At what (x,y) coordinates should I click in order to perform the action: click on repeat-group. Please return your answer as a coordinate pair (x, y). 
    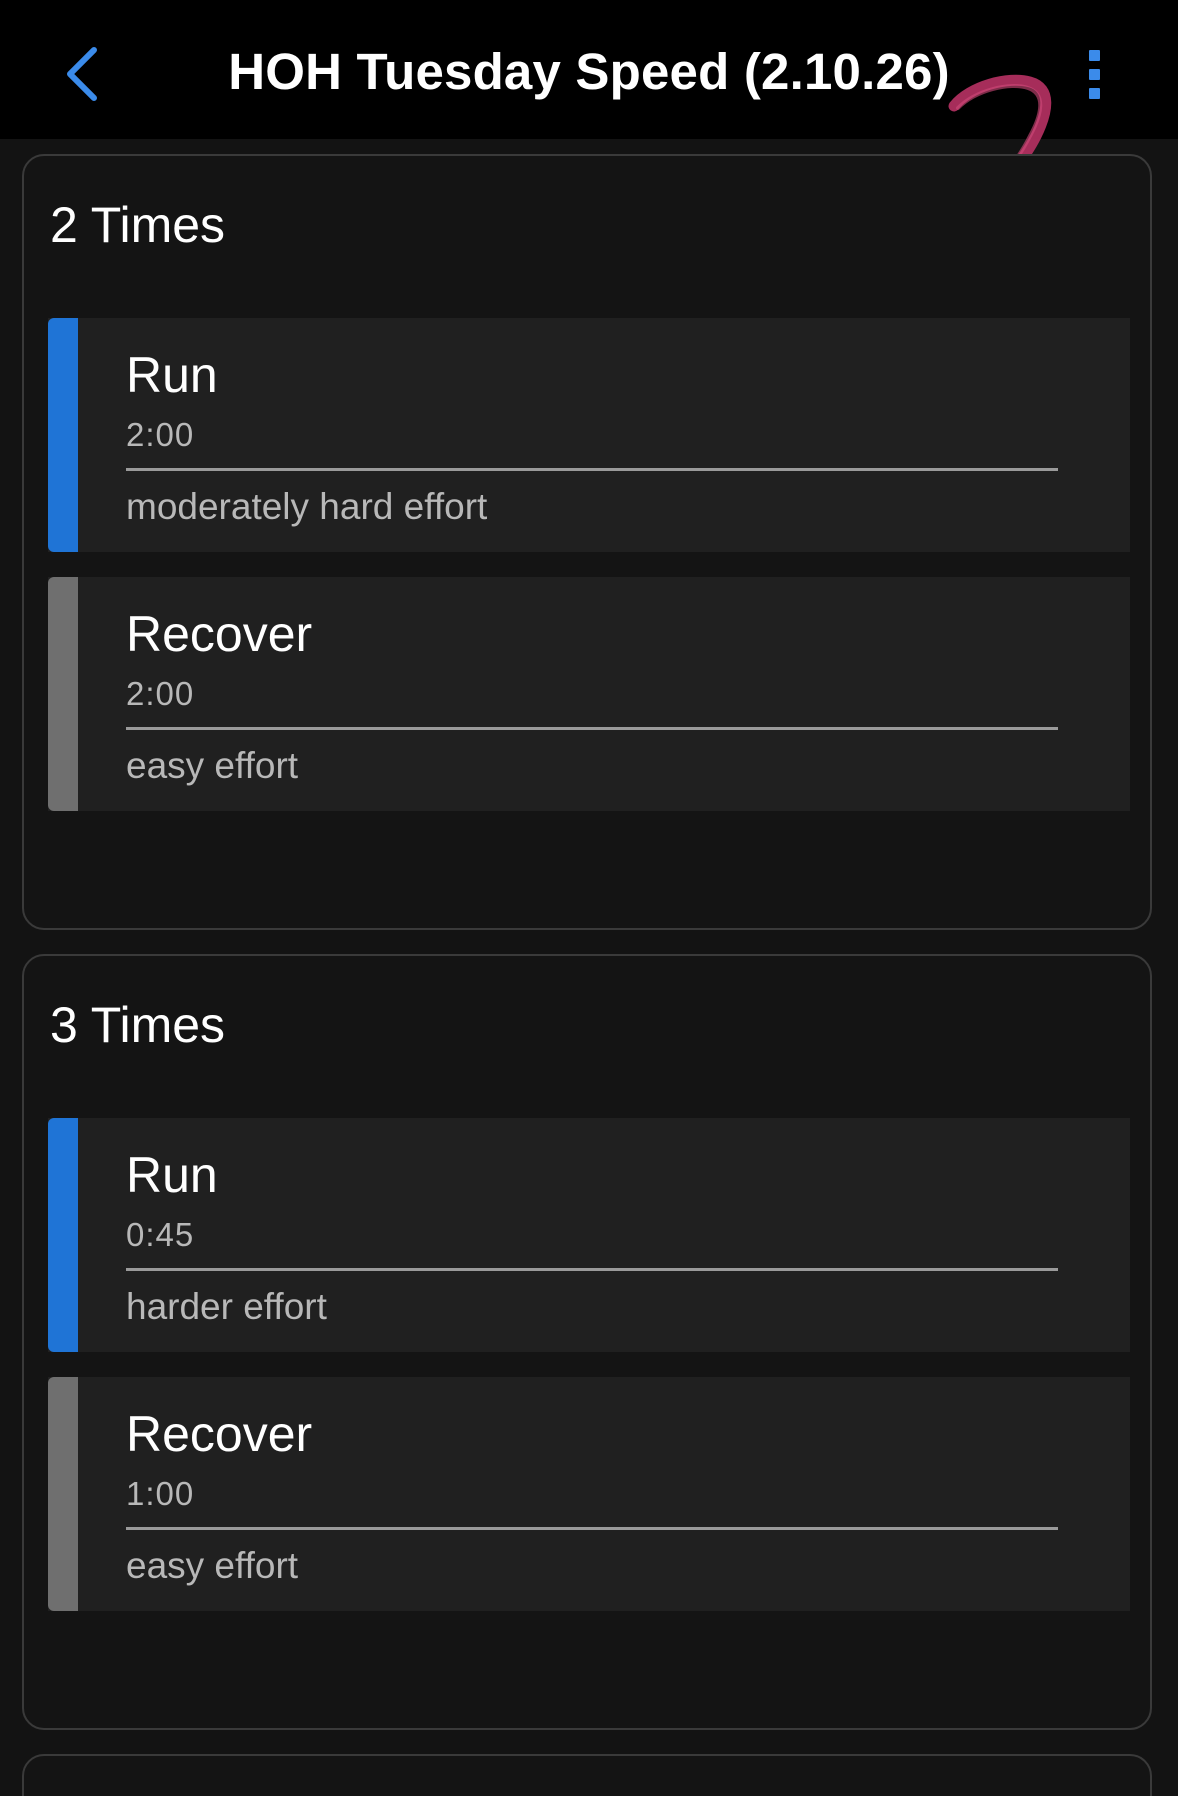
    Looking at the image, I should click on (587, 1775).